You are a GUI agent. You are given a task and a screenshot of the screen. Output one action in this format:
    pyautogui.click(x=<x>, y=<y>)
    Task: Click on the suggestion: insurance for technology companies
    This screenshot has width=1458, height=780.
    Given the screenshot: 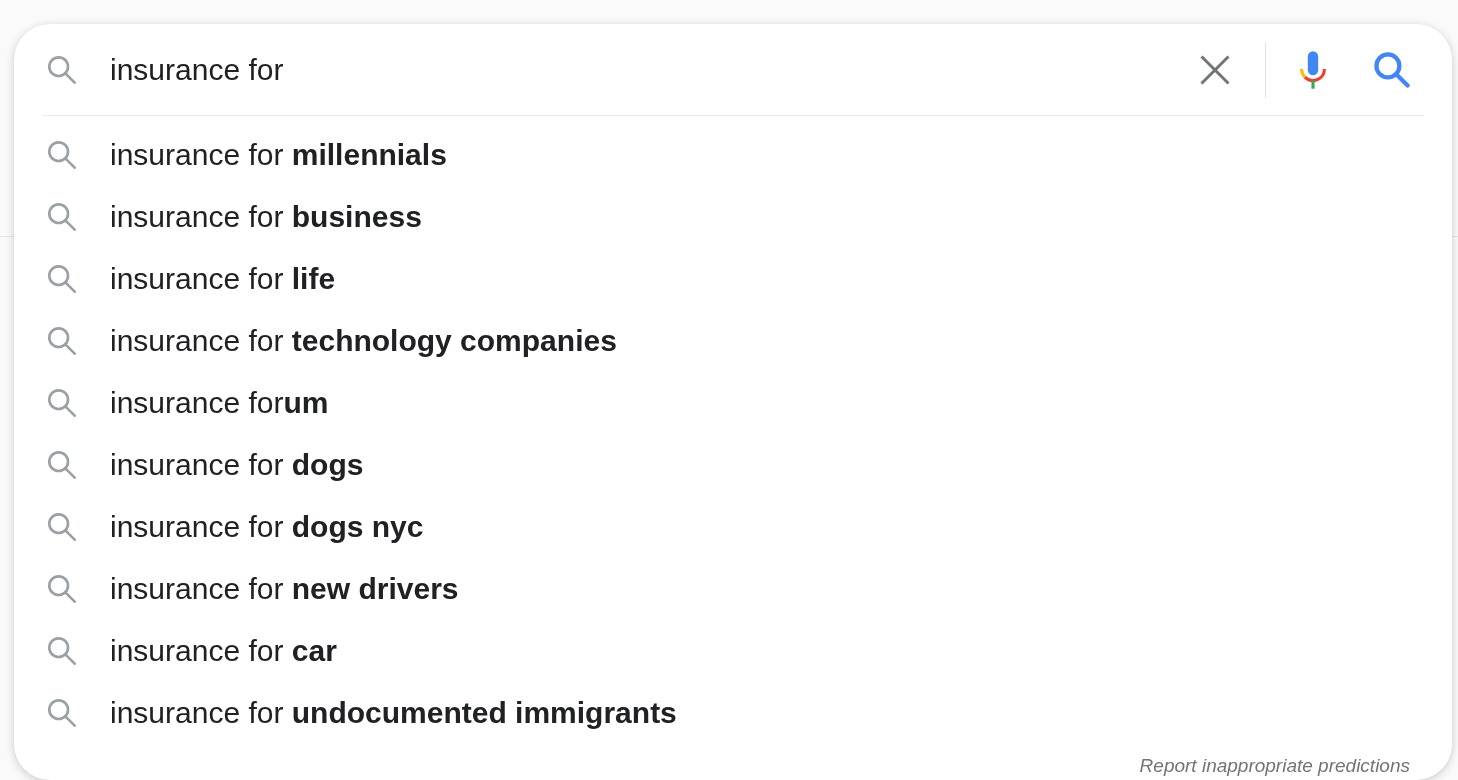 What is the action you would take?
    pyautogui.click(x=363, y=341)
    